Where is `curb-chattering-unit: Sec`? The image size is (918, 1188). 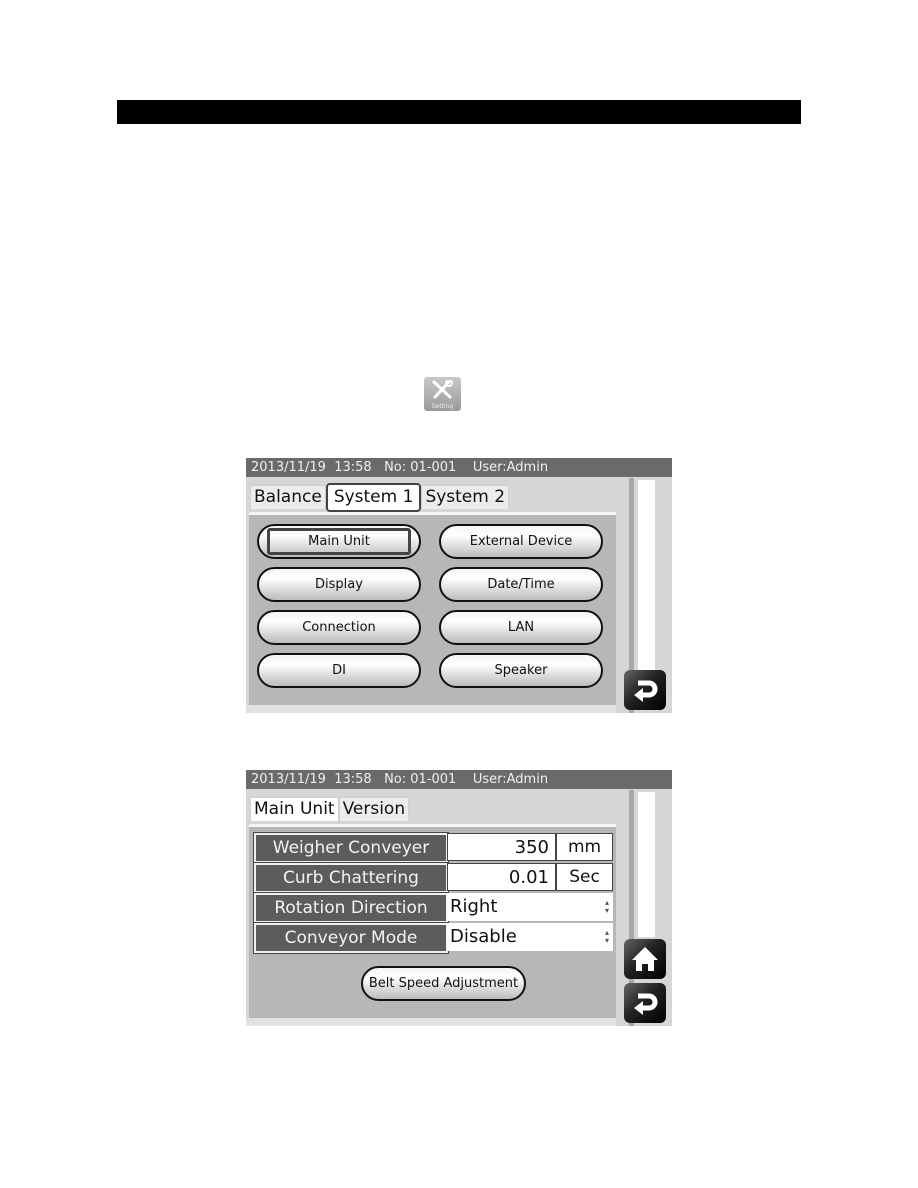 curb-chattering-unit: Sec is located at coordinates (584, 877).